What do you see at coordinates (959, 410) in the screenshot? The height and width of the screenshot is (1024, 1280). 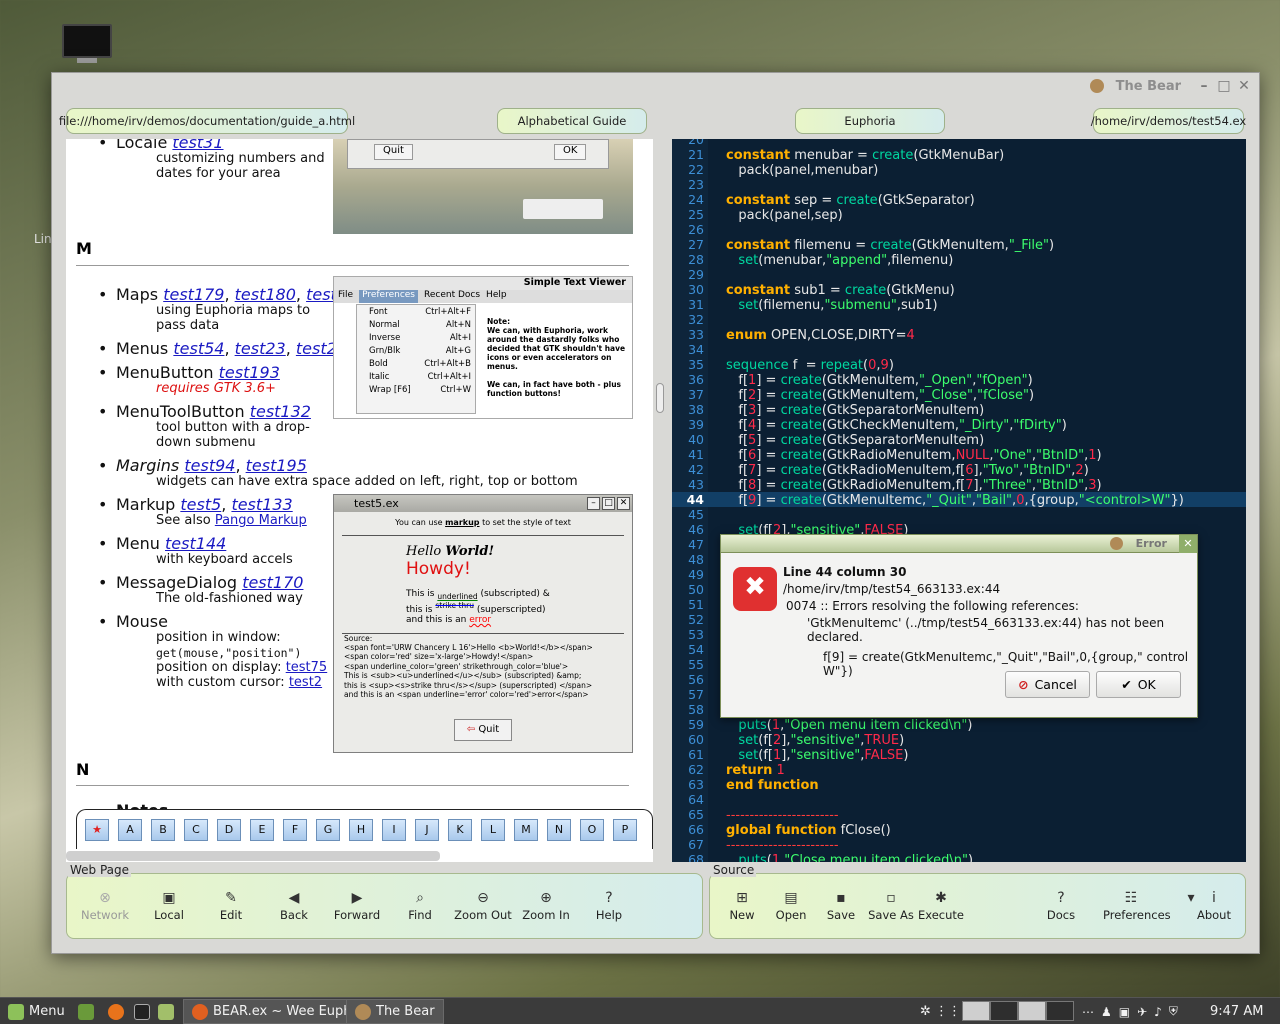 I see `code-line: 38 f[3] = create(GtkSeparatorMenuItem)` at bounding box center [959, 410].